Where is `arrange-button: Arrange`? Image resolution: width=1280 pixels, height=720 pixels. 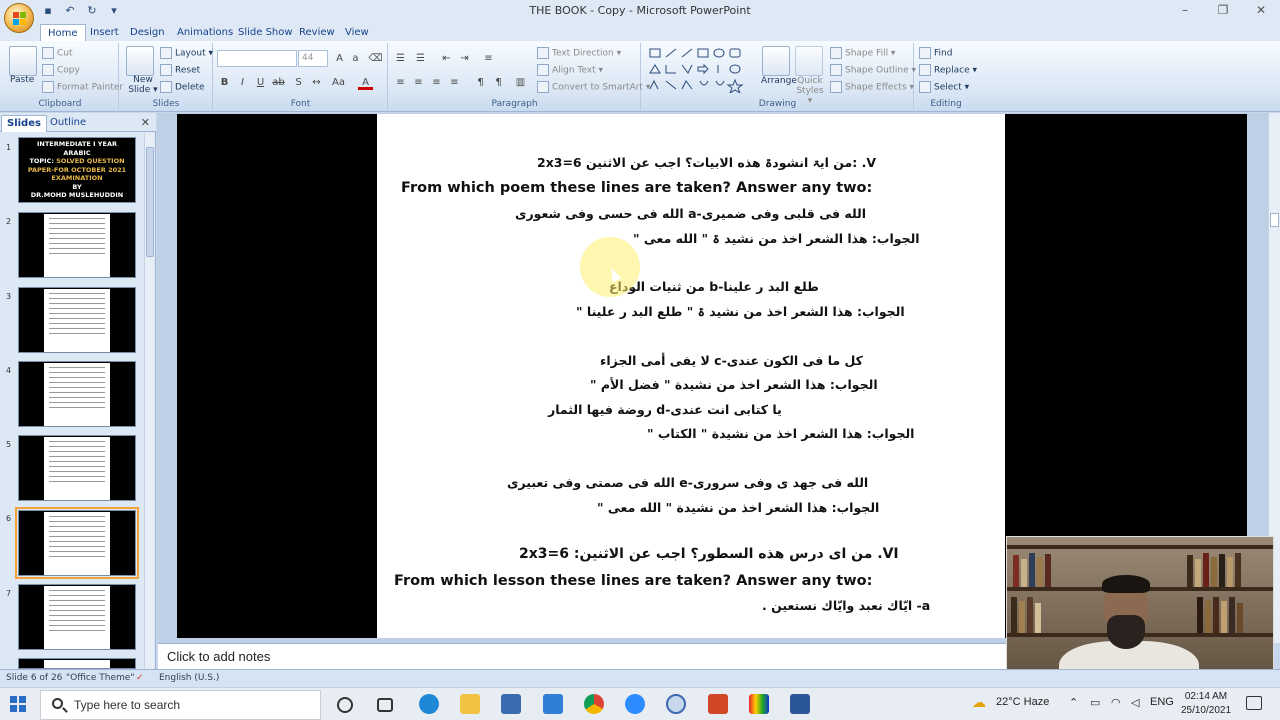
arrange-button: Arrange is located at coordinates (779, 81).